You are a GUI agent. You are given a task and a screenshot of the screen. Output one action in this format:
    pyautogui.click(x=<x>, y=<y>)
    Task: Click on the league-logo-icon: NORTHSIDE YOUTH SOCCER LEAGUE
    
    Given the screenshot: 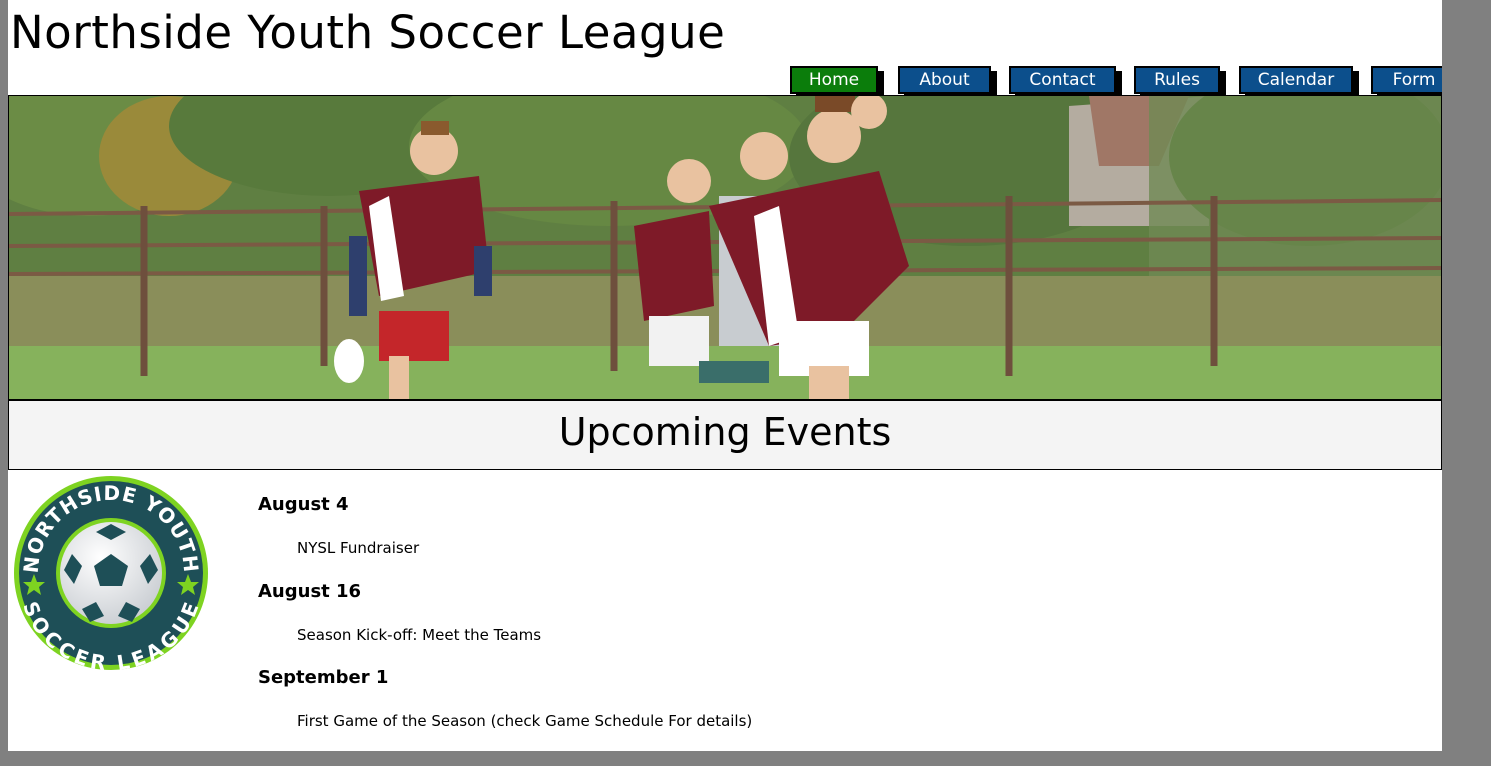 What is the action you would take?
    pyautogui.click(x=111, y=575)
    